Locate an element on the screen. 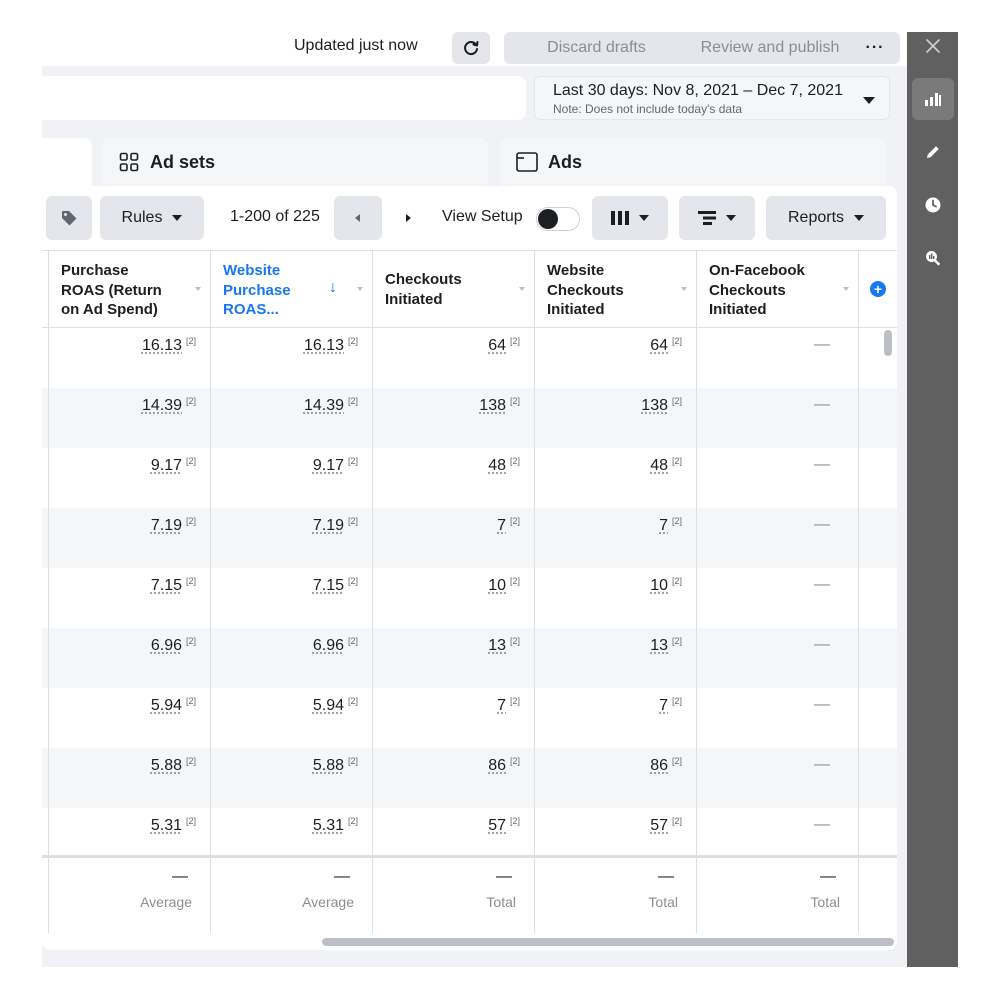  table-cell: 5.94 [2] is located at coordinates (291, 718).